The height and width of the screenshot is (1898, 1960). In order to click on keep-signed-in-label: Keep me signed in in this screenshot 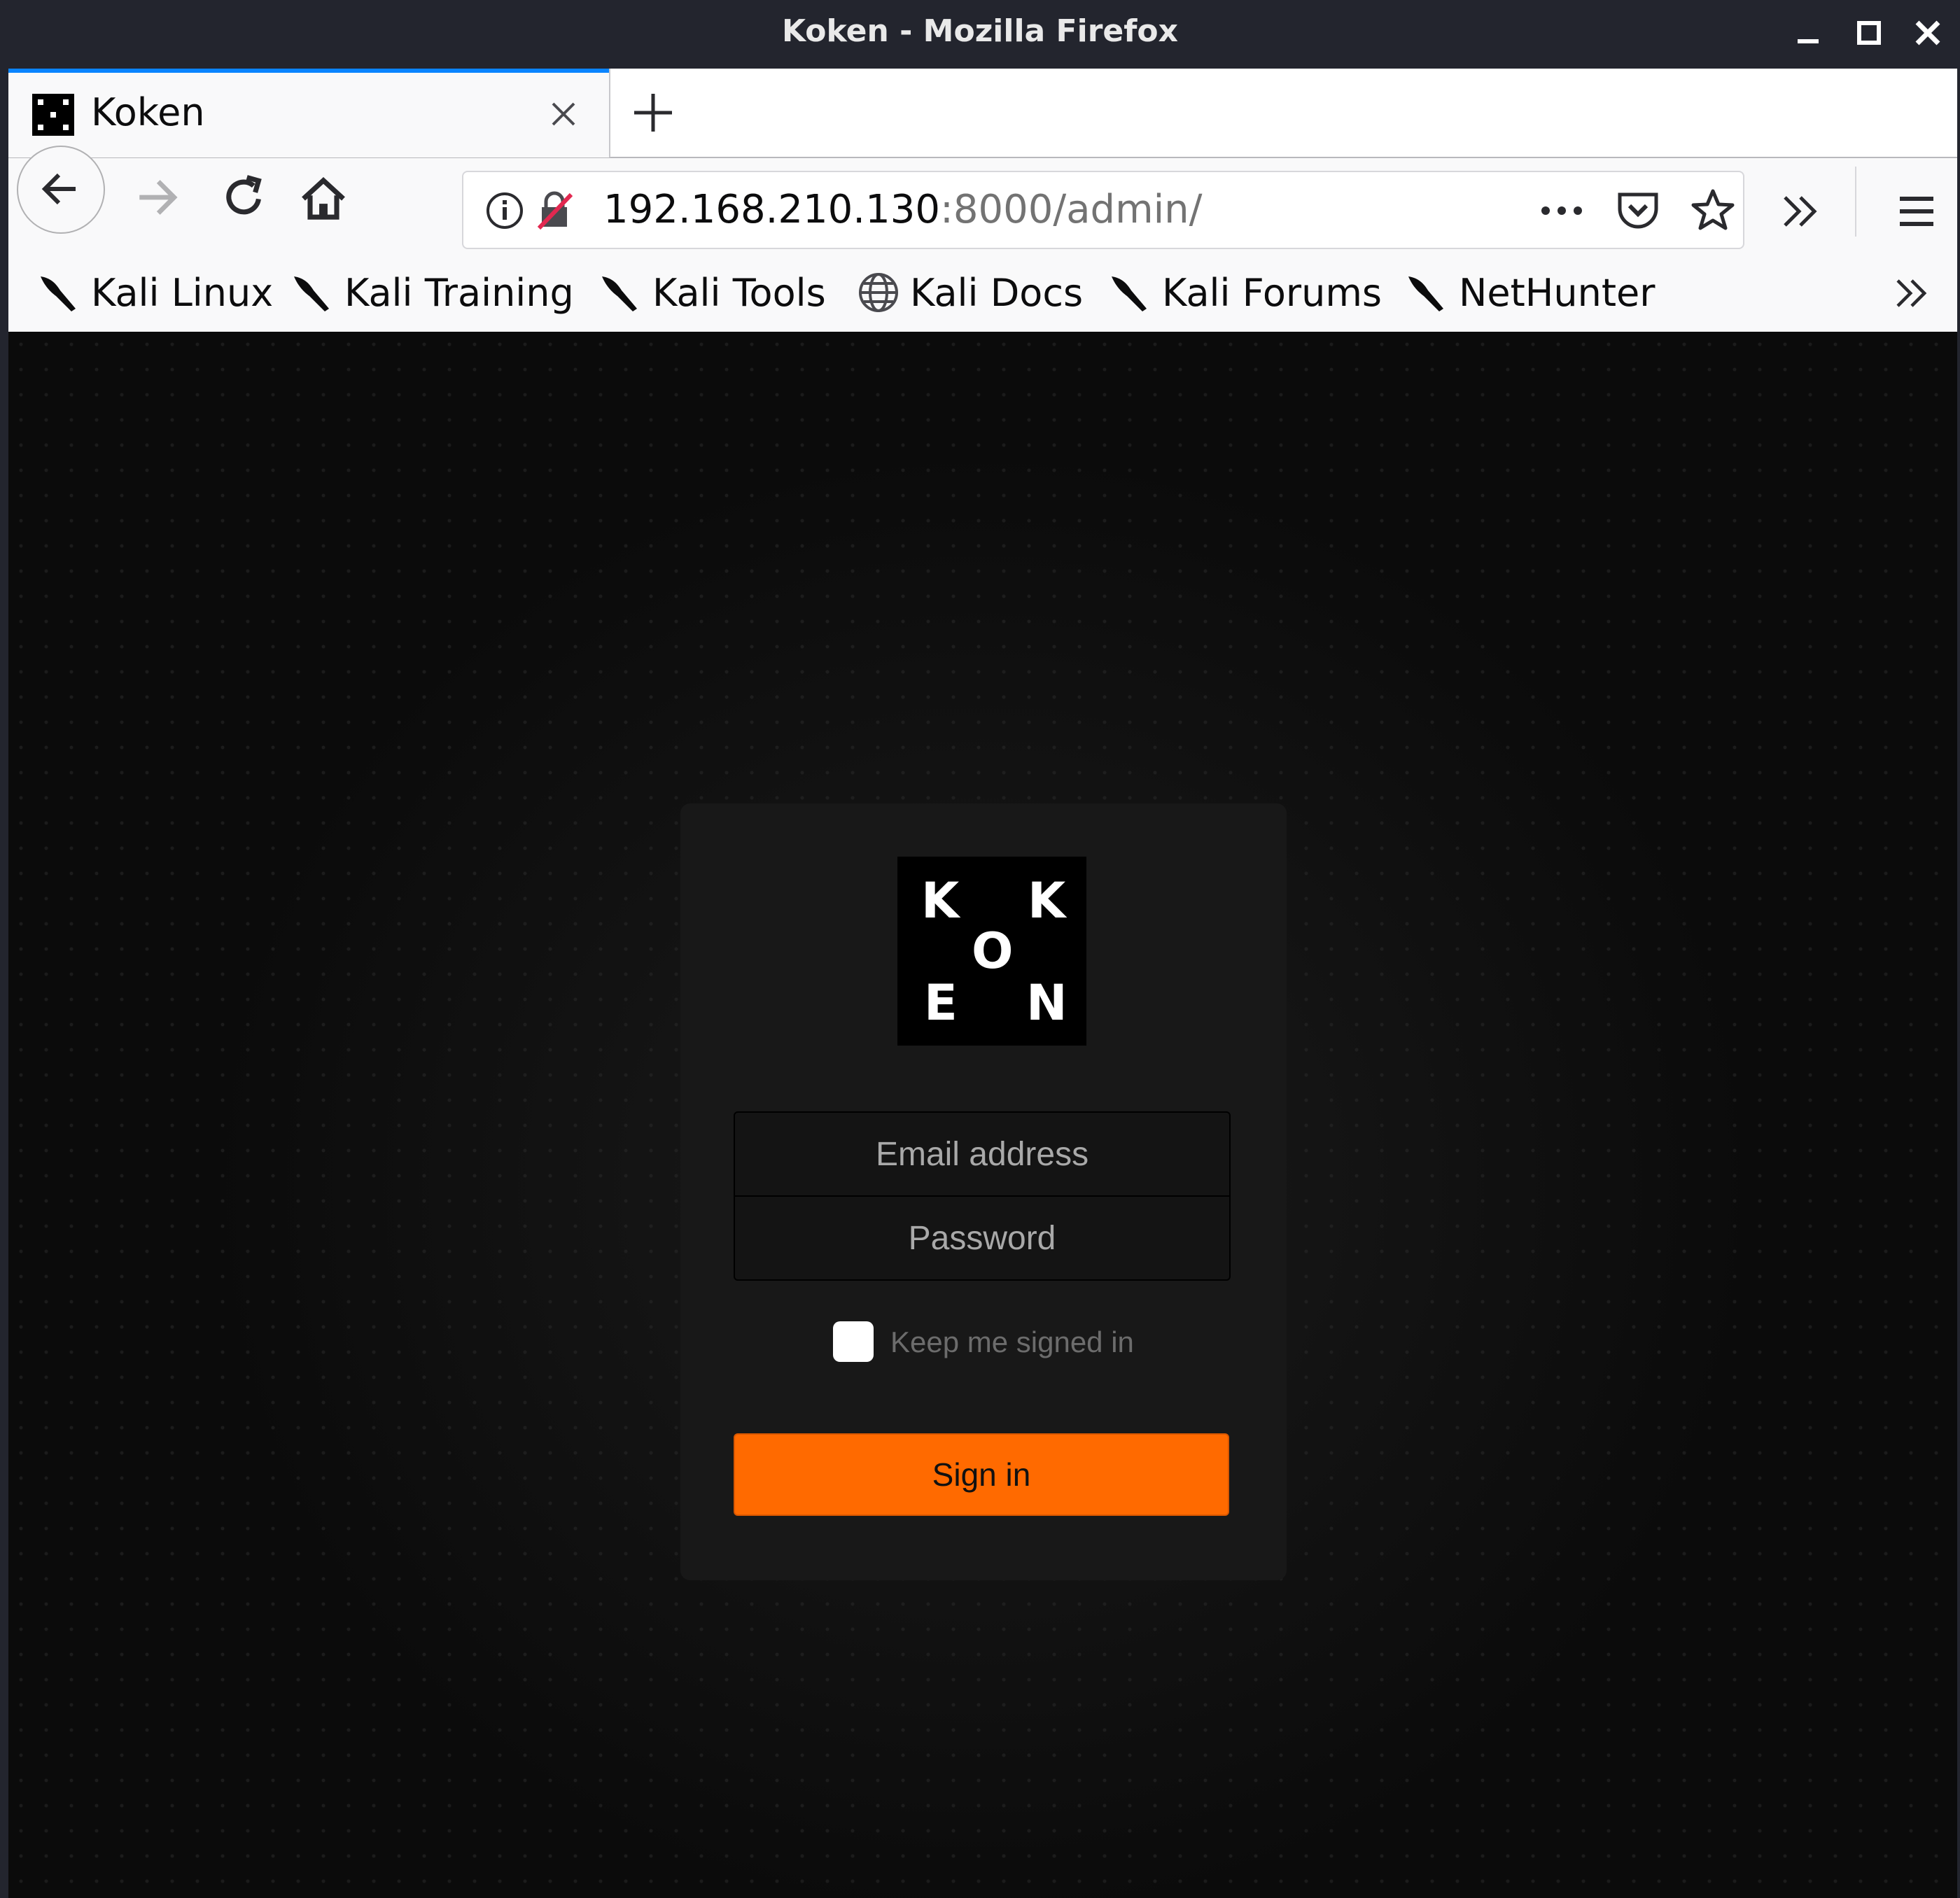, I will do `click(1012, 1342)`.